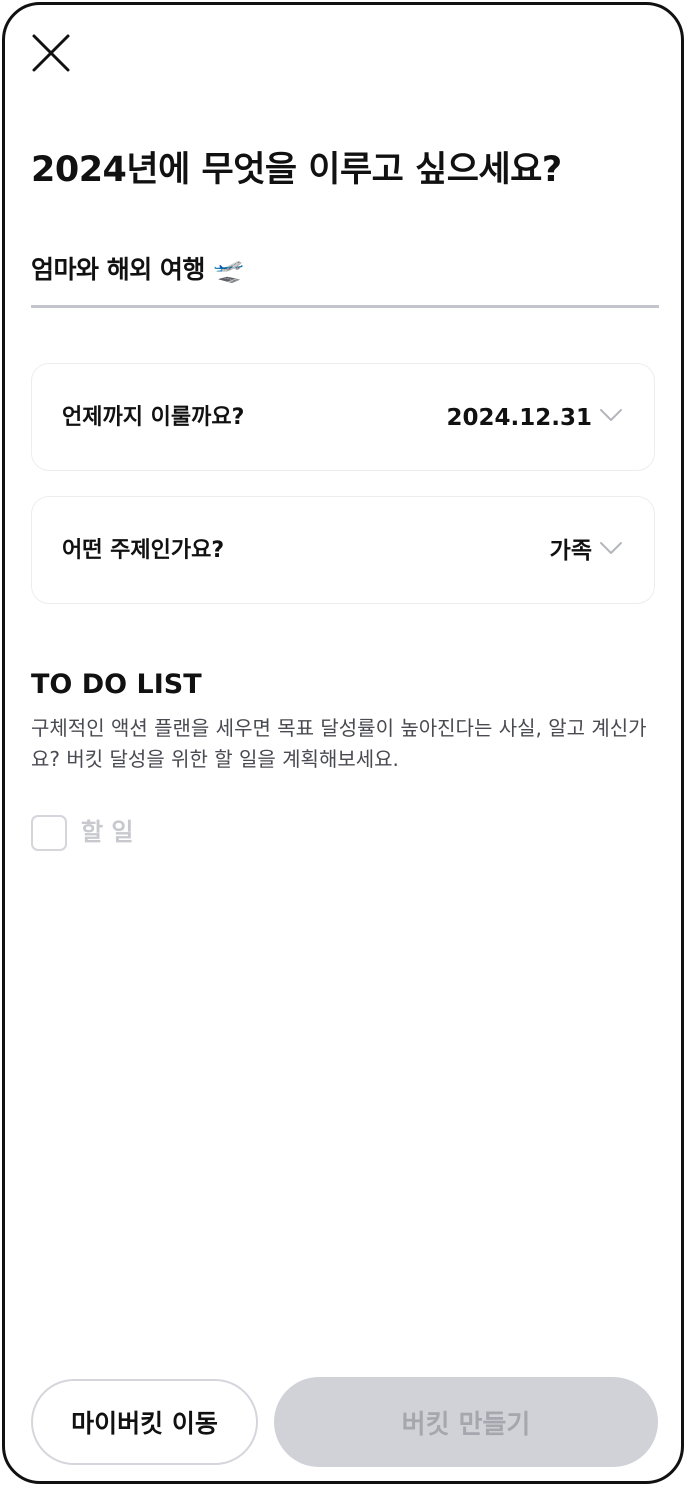 The width and height of the screenshot is (686, 1486). What do you see at coordinates (296, 170) in the screenshot?
I see `page-title: 2024년에 무엇을 이루고 싶으세요?` at bounding box center [296, 170].